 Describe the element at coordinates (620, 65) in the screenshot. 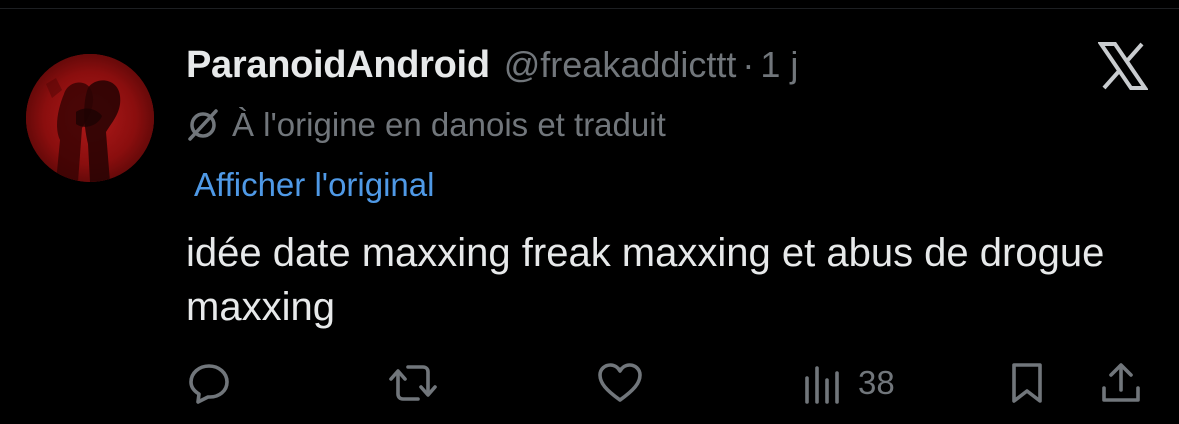

I see `user-handle: @freakaddicttt` at that location.